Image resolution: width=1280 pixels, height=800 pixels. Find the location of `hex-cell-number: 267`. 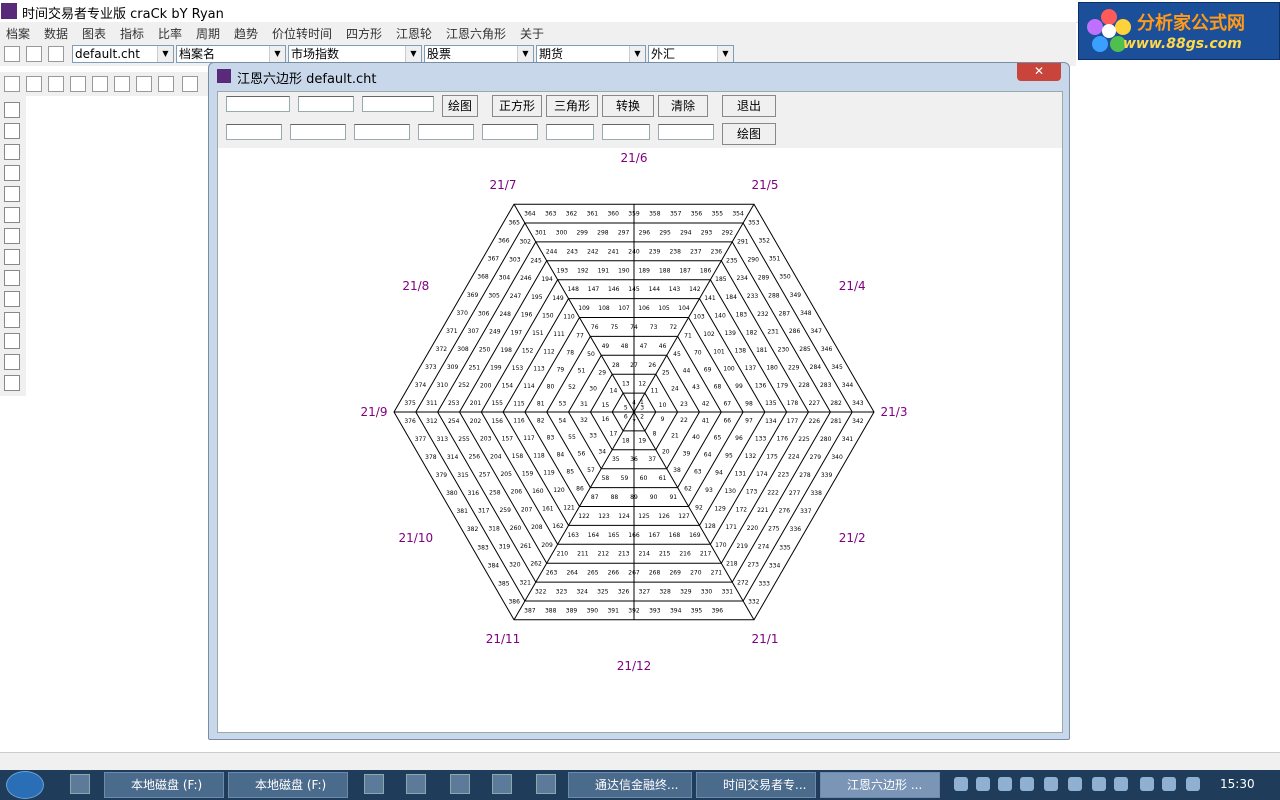

hex-cell-number: 267 is located at coordinates (634, 573).